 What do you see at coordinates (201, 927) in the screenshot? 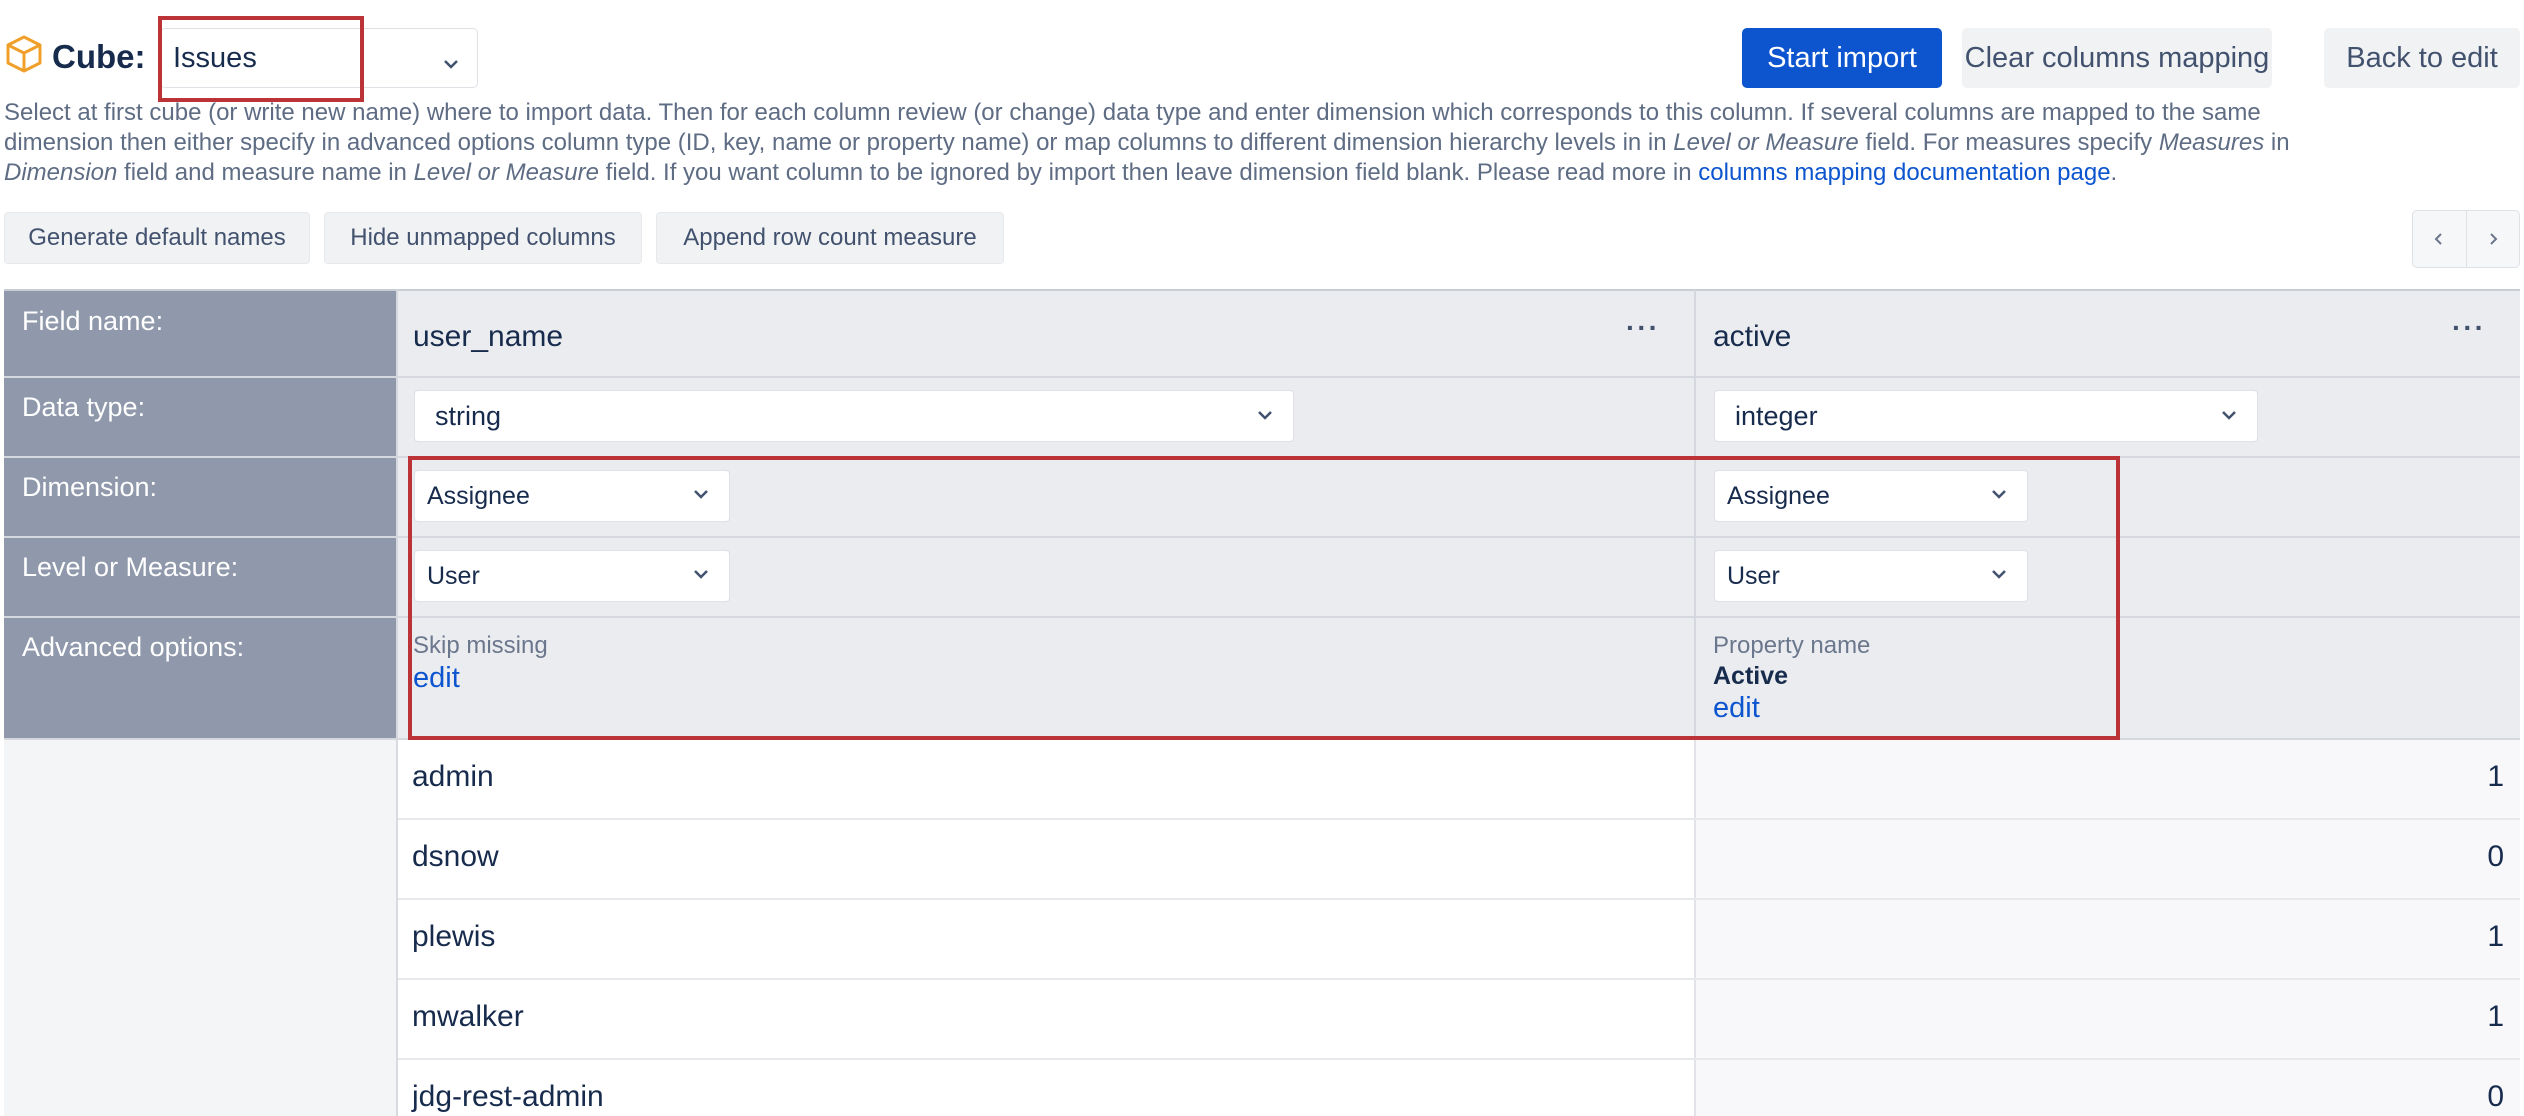
I see `row-labels-column-empty` at bounding box center [201, 927].